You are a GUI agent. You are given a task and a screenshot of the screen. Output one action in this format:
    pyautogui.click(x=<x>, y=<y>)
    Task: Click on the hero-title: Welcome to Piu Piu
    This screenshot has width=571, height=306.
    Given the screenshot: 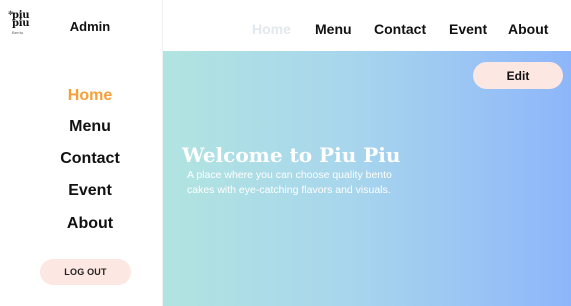 What is the action you would take?
    pyautogui.click(x=291, y=155)
    